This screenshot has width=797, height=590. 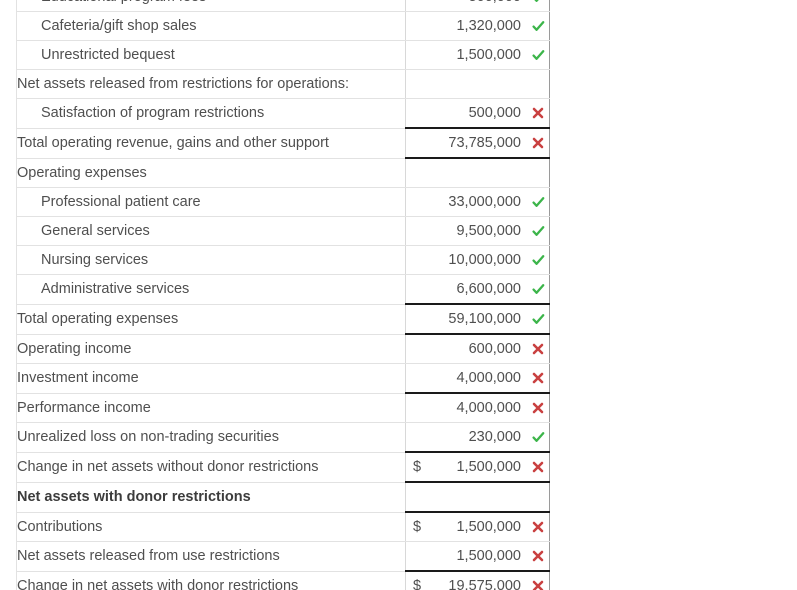 I want to click on line-item-value-cell: 600,000, so click(x=477, y=348).